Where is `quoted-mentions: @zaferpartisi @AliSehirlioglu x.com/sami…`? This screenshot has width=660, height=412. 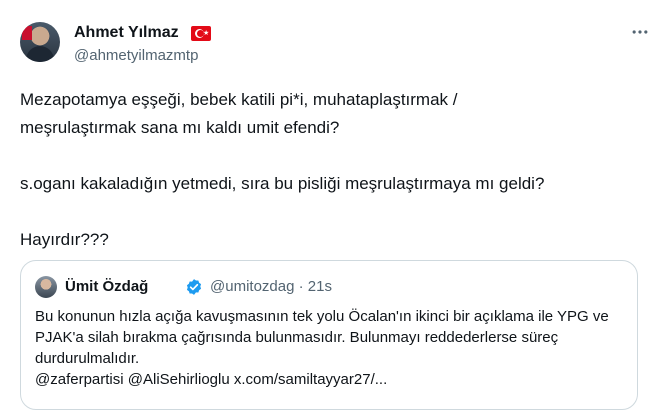 quoted-mentions: @zaferpartisi @AliSehirlioglu x.com/sami… is located at coordinates (211, 379).